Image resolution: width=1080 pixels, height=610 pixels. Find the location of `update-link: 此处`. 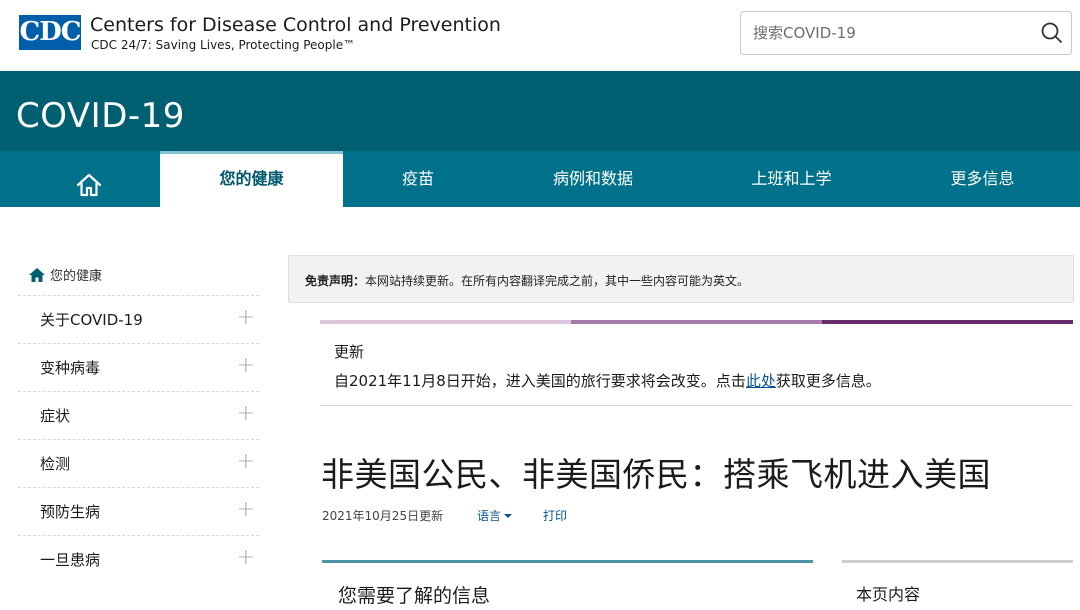

update-link: 此处 is located at coordinates (761, 381).